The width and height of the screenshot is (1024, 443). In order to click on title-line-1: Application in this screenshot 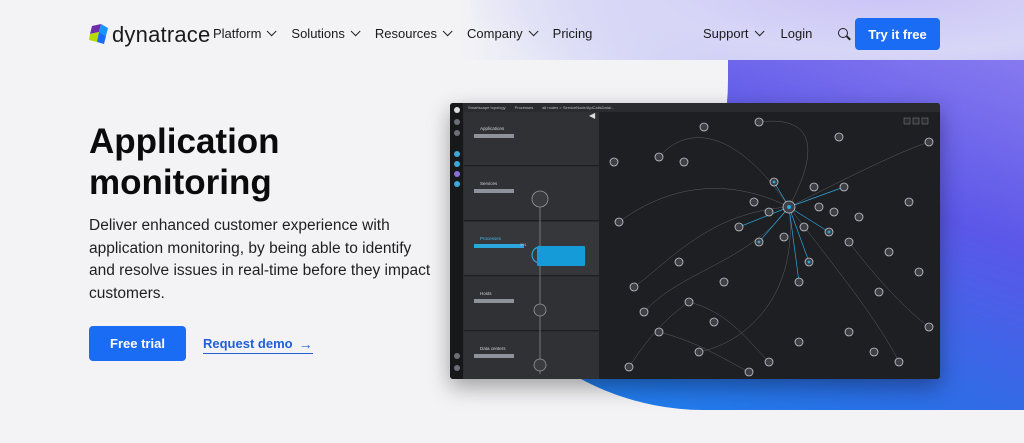, I will do `click(184, 141)`.